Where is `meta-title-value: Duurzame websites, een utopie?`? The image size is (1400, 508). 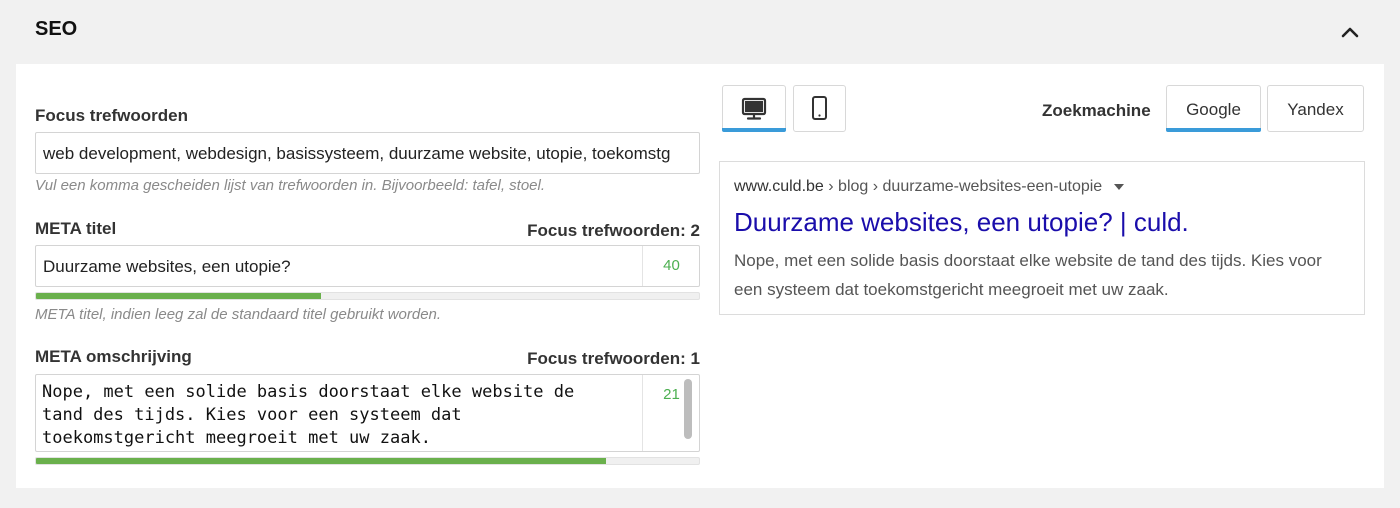 meta-title-value: Duurzame websites, een utopie? is located at coordinates (167, 266).